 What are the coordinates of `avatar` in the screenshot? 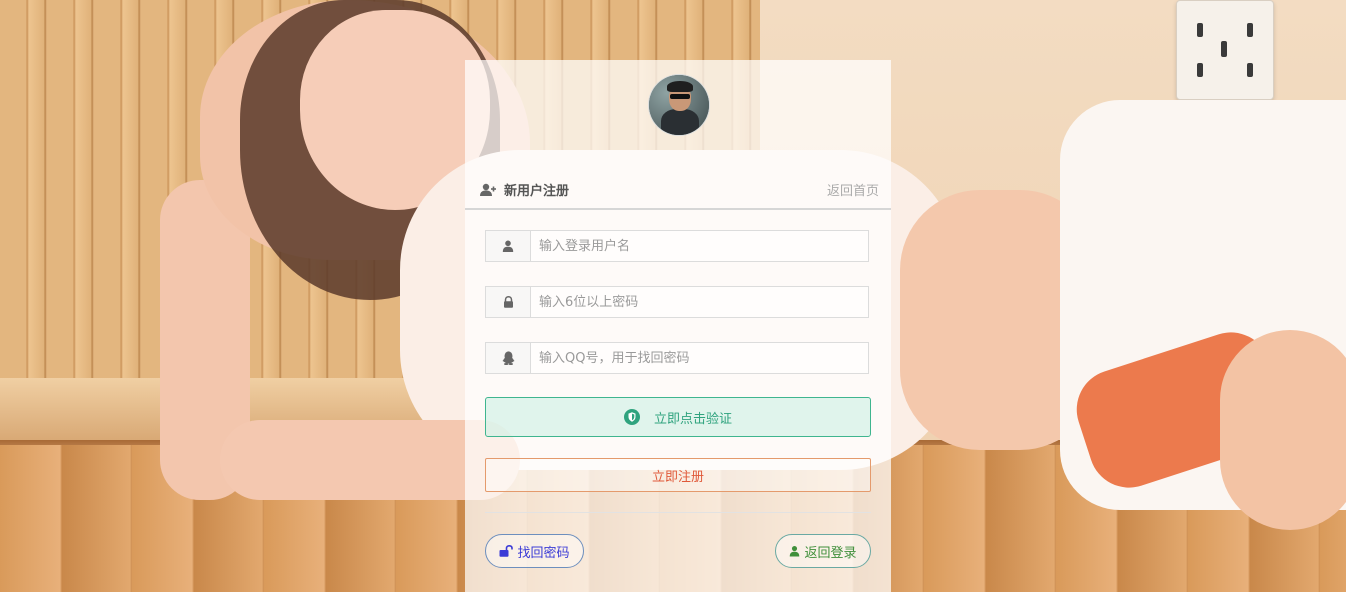 It's located at (679, 105).